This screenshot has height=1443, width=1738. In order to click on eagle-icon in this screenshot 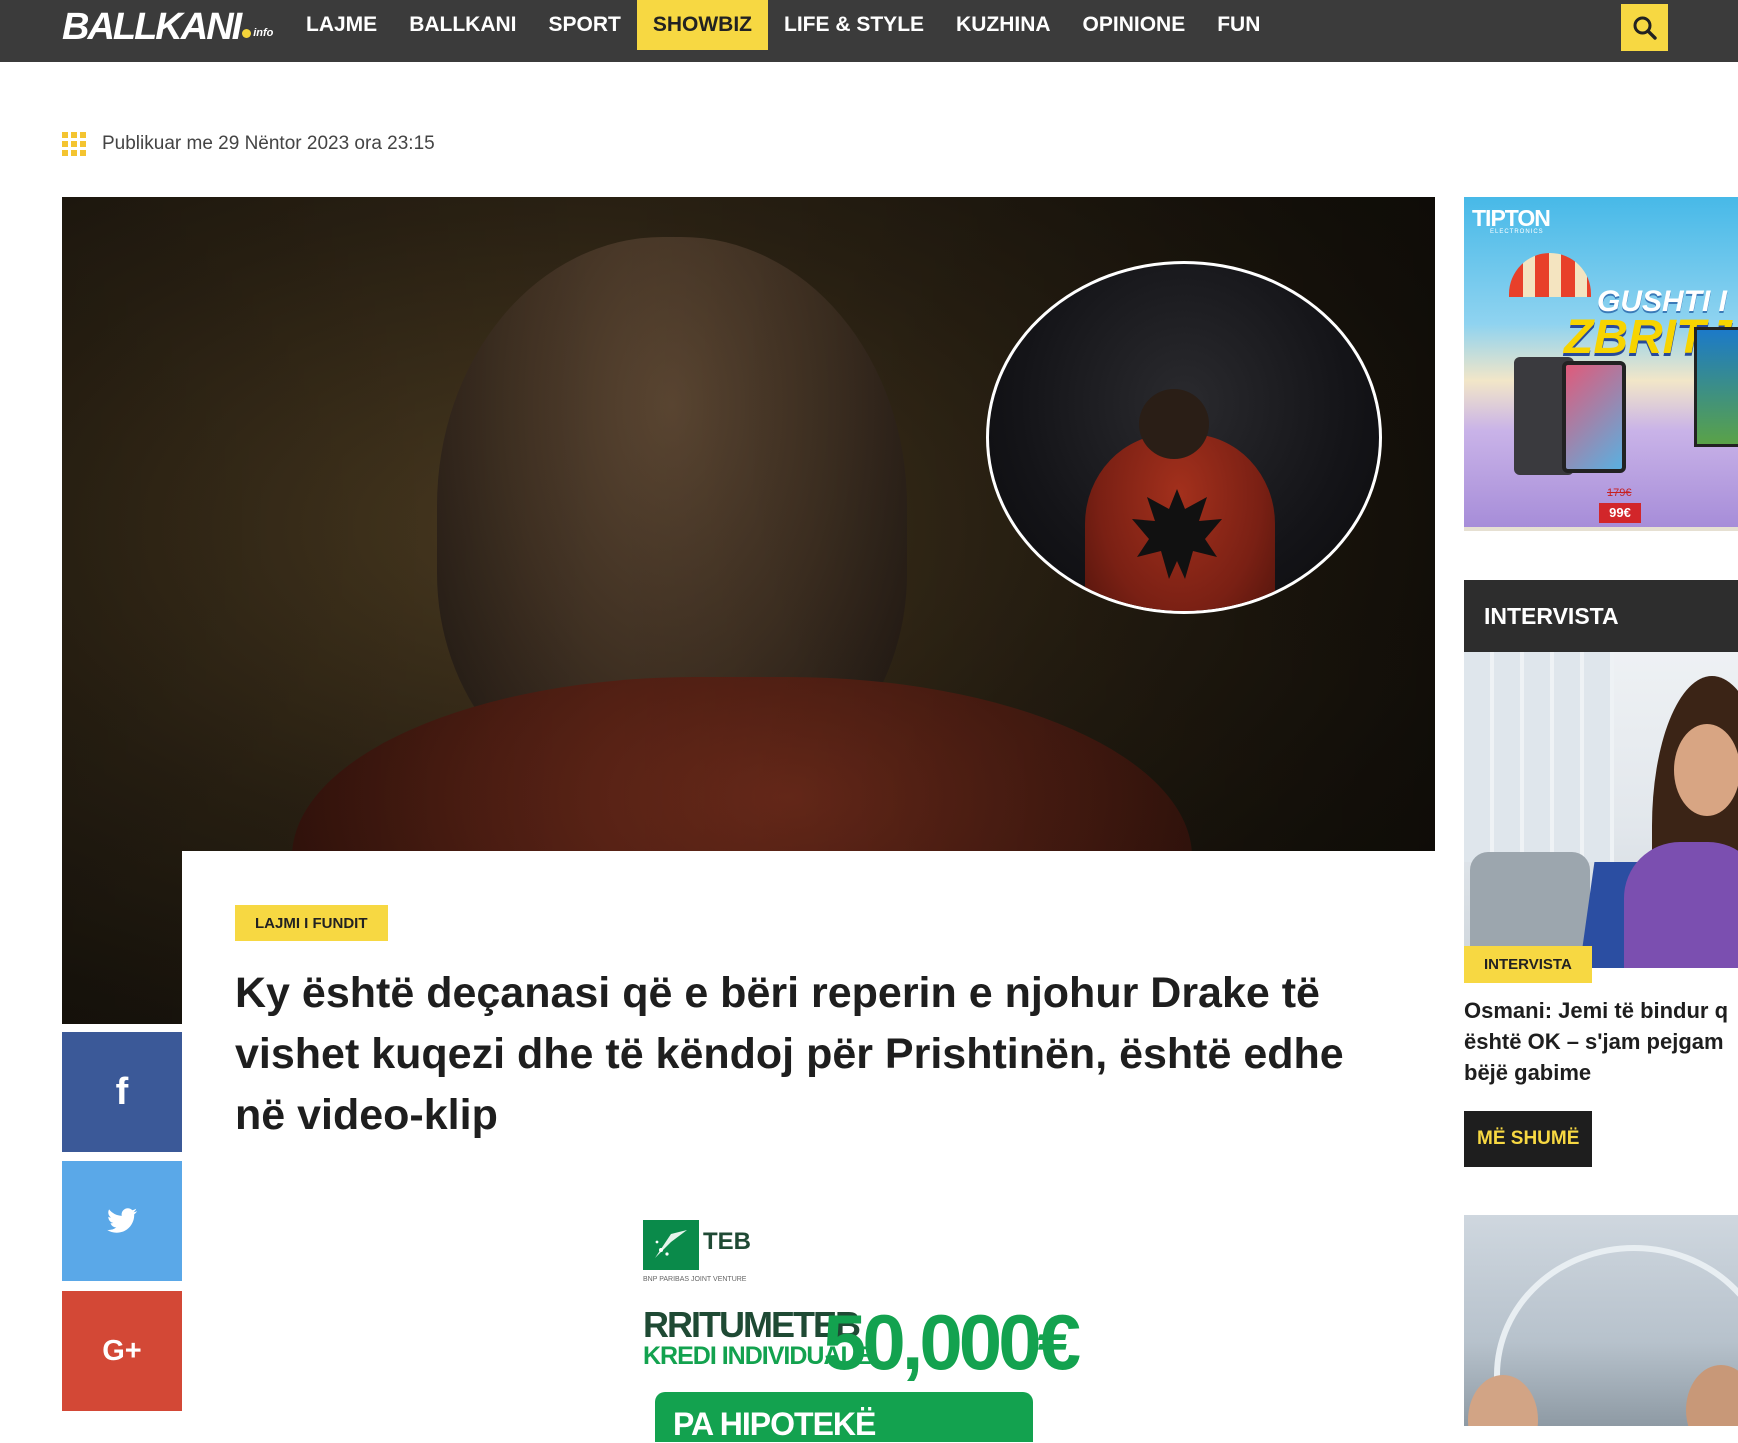, I will do `click(1177, 534)`.